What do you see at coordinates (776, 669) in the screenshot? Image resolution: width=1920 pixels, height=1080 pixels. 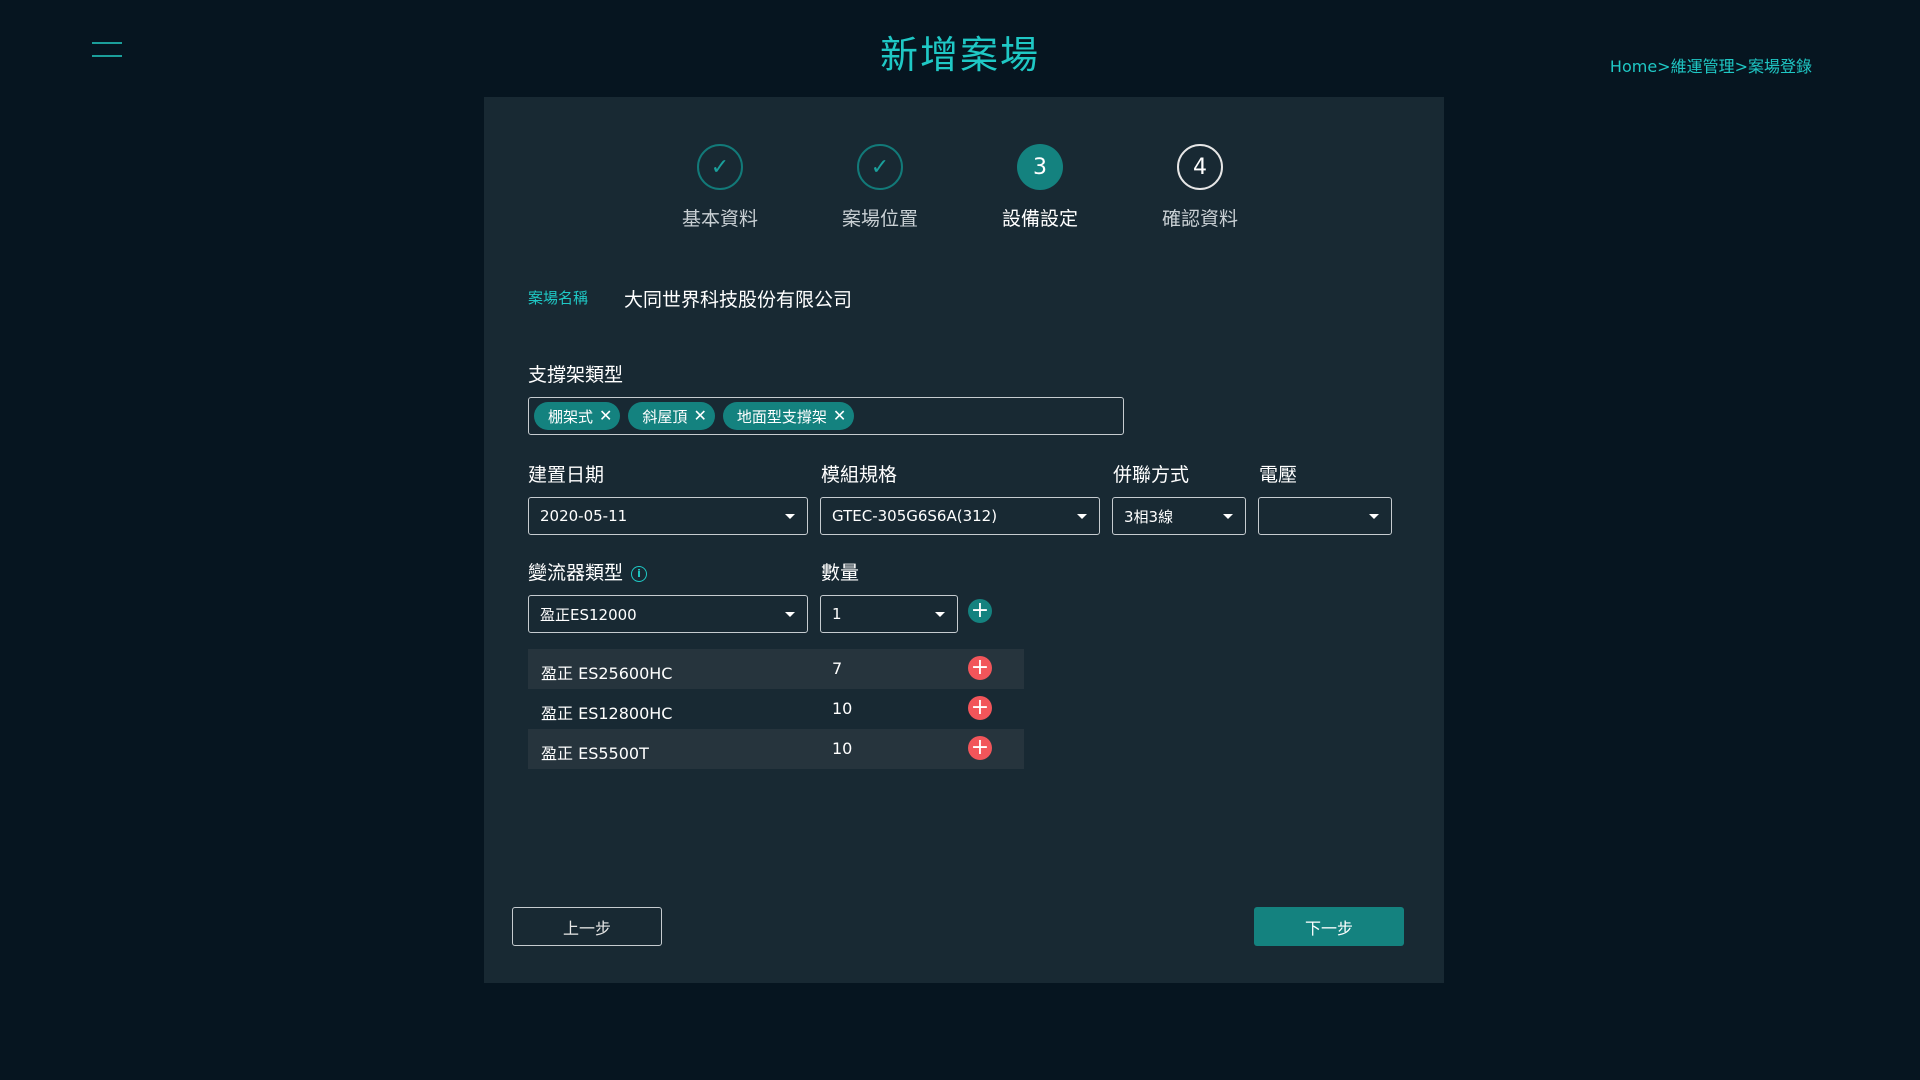 I see `table-row: 盈正 ES25600HC 7 +` at bounding box center [776, 669].